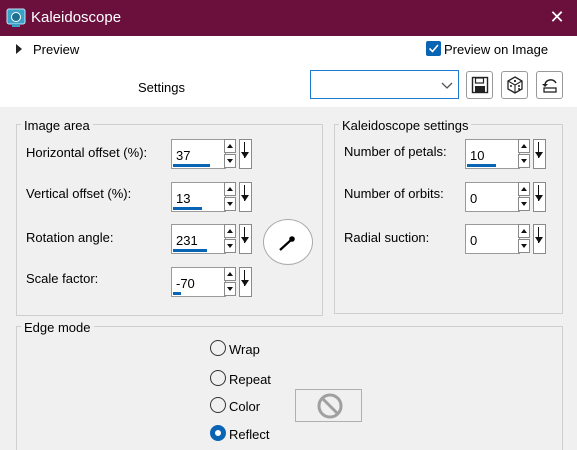 The width and height of the screenshot is (577, 450). What do you see at coordinates (187, 208) in the screenshot?
I see `vertical-offset-slider-fill` at bounding box center [187, 208].